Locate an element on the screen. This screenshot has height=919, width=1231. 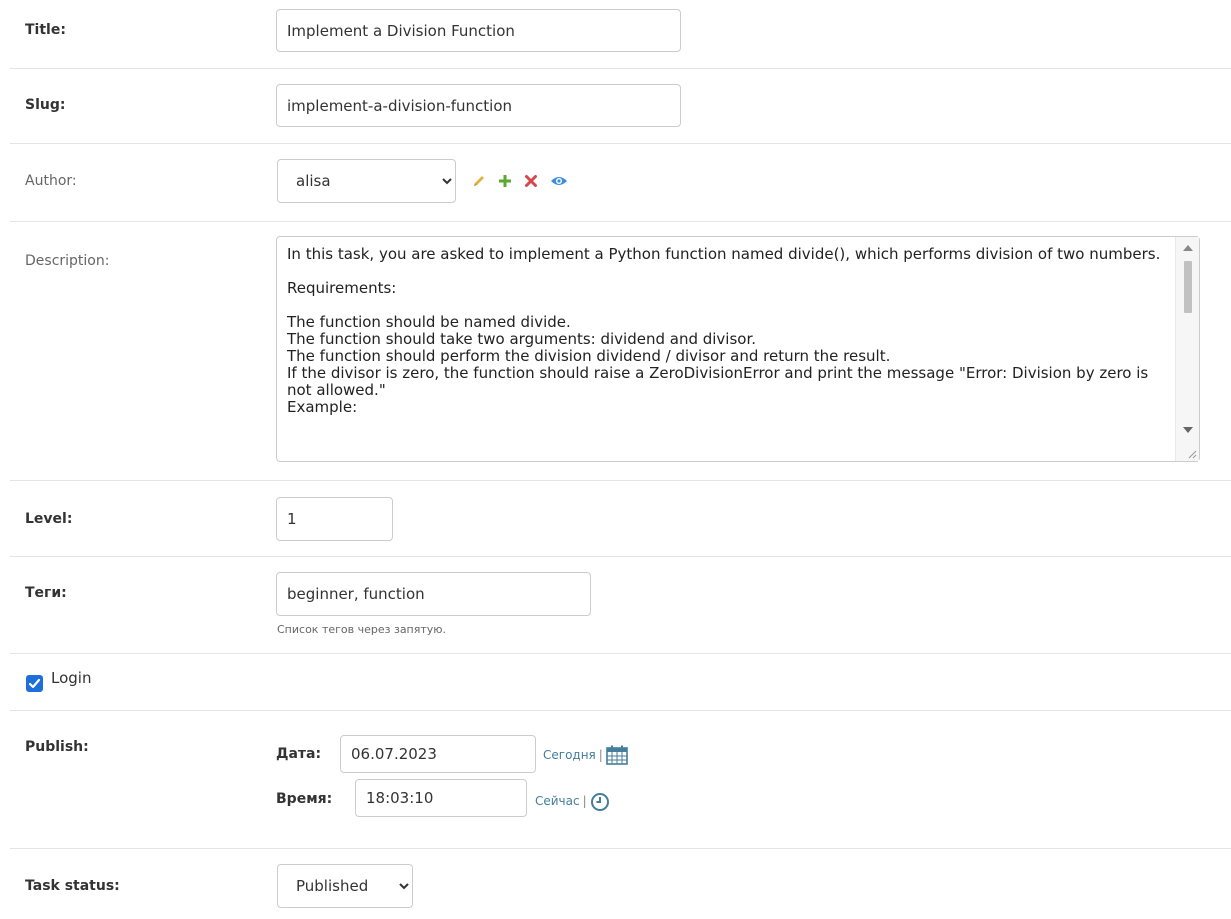
today-link: Сегодня is located at coordinates (569, 755).